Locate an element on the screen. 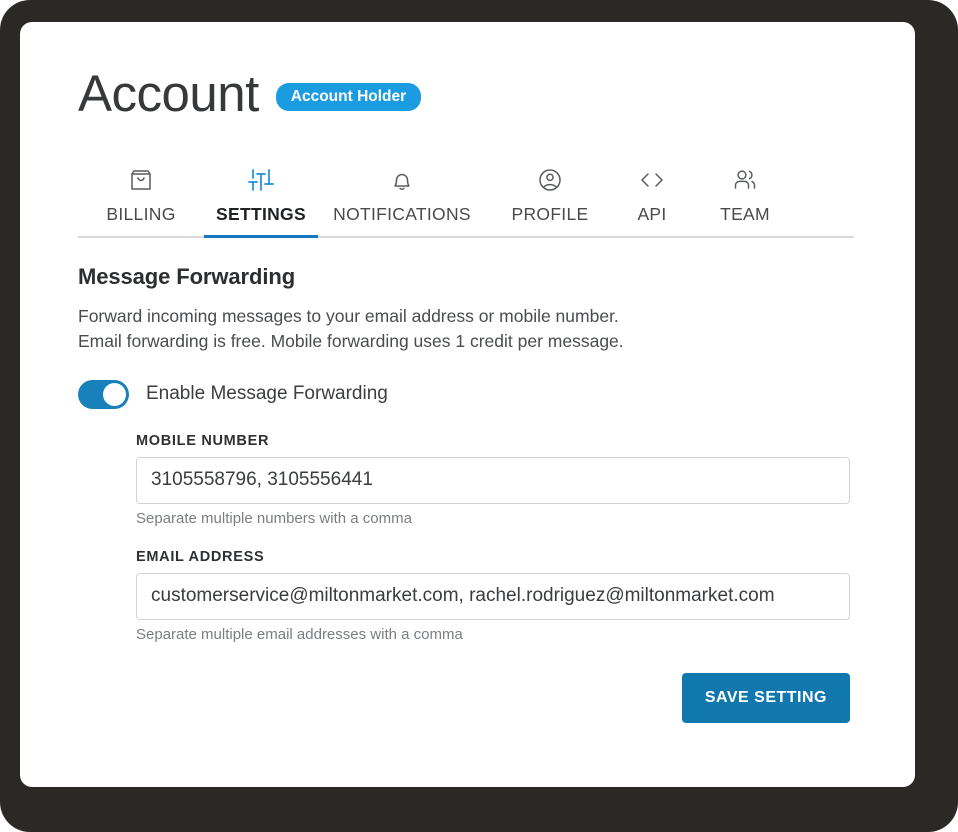 The height and width of the screenshot is (832, 958). bell-icon is located at coordinates (402, 180).